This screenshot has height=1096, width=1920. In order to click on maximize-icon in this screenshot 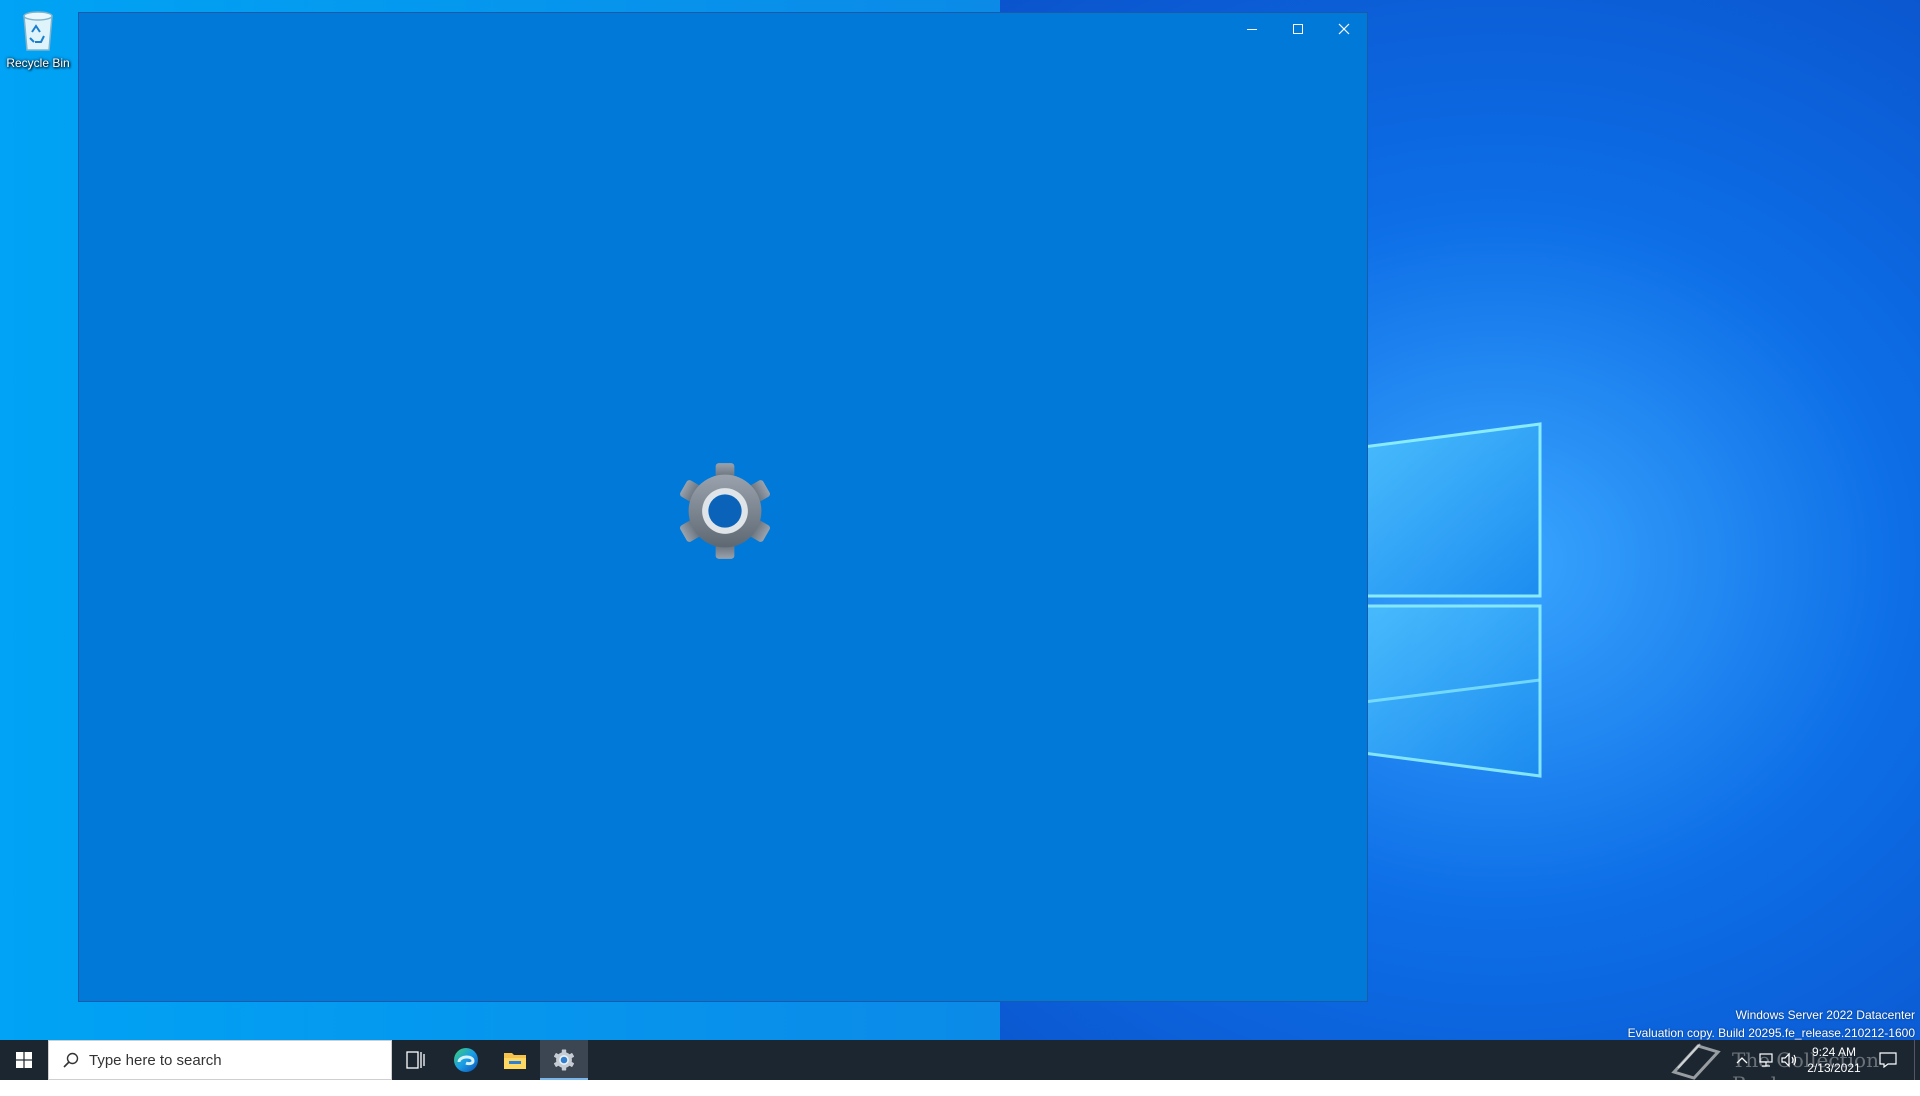, I will do `click(1298, 29)`.